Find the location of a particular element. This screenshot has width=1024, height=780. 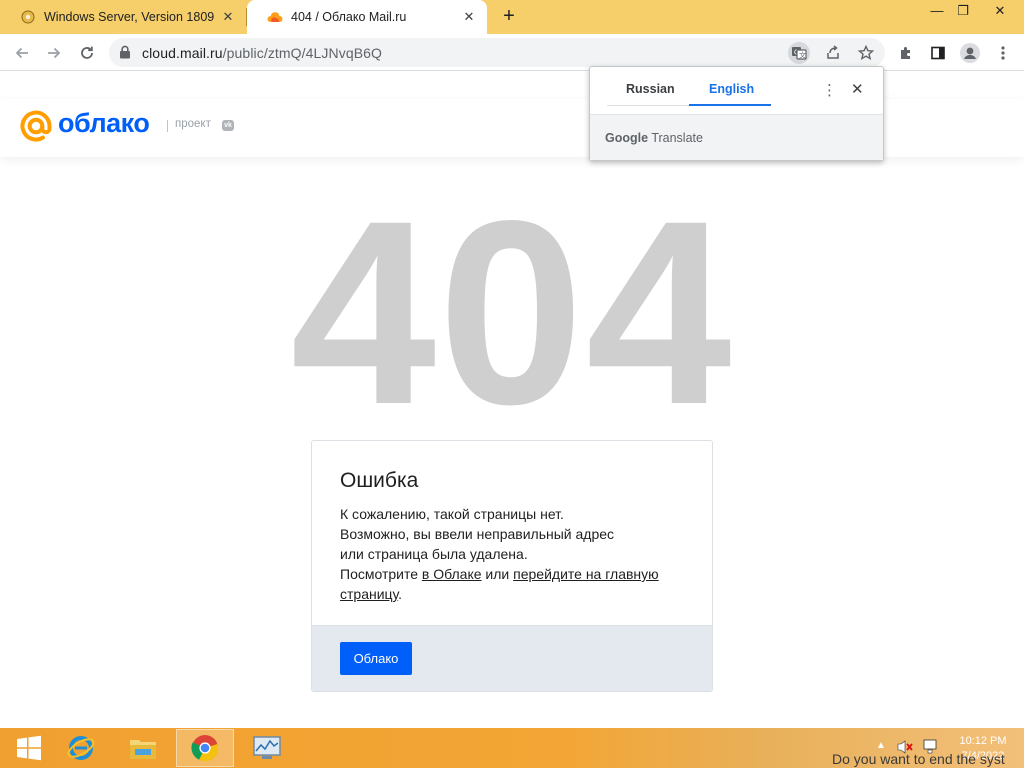

notification-text: Do you want to end the syst is located at coordinates (918, 759).